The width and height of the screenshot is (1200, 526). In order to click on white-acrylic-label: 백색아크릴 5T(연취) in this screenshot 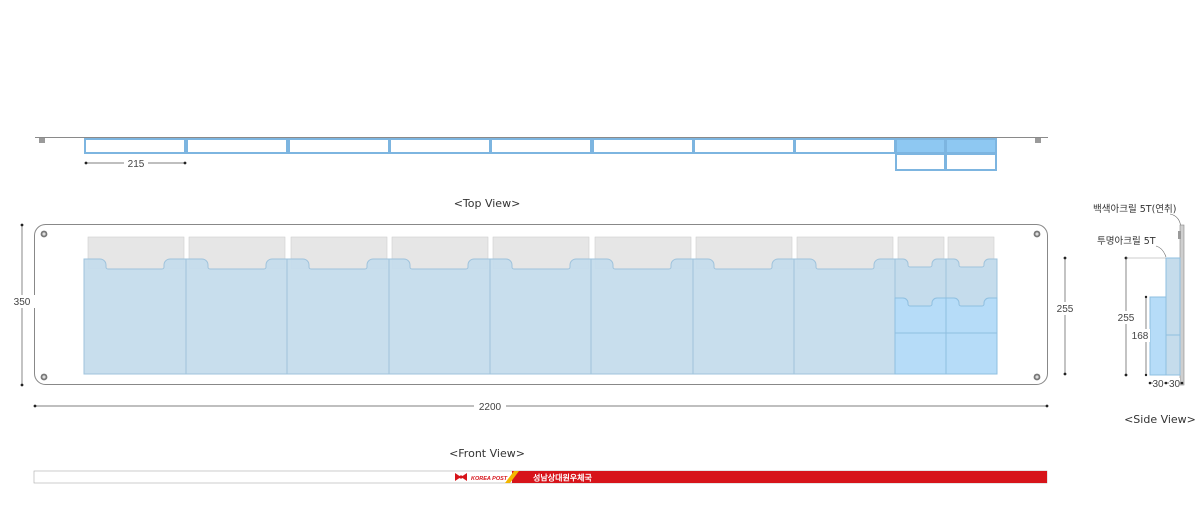, I will do `click(1134, 209)`.